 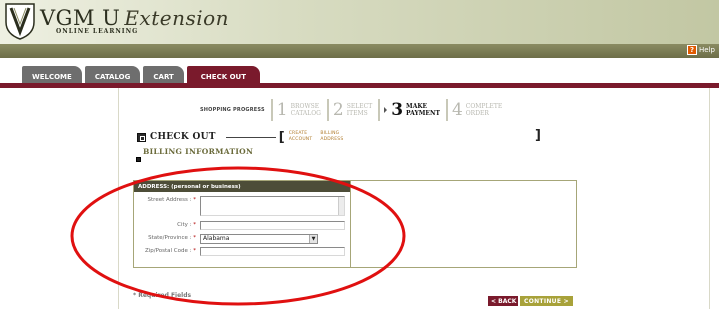 I want to click on help-link: ? Help, so click(x=701, y=50).